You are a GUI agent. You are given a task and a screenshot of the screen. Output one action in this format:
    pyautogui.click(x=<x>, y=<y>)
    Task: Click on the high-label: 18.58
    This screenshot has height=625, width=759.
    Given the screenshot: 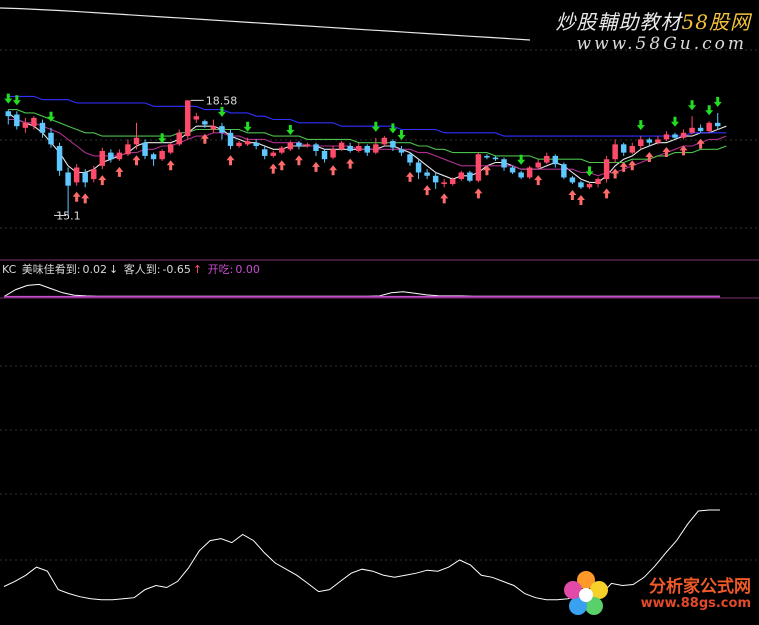 What is the action you would take?
    pyautogui.click(x=222, y=100)
    